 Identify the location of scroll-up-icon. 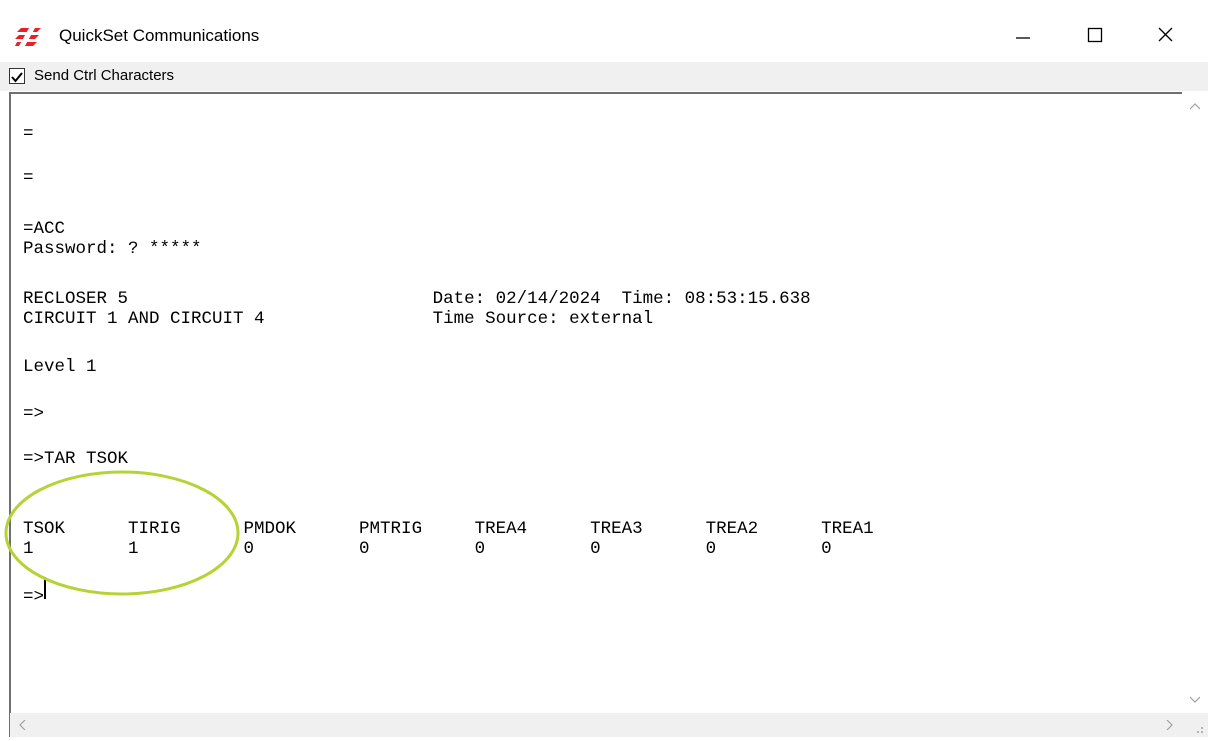
(1195, 106).